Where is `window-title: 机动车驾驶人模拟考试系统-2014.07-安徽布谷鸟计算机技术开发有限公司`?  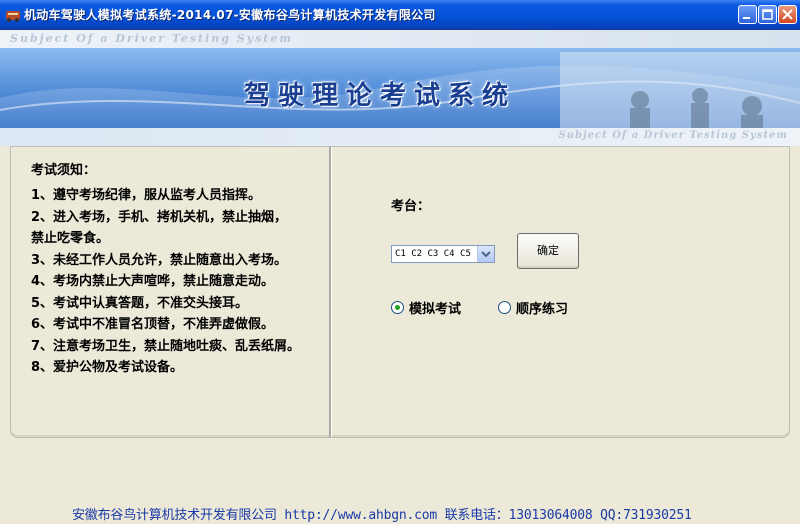 window-title: 机动车驾驶人模拟考试系统-2014.07-安徽布谷鸟计算机技术开发有限公司 is located at coordinates (230, 15).